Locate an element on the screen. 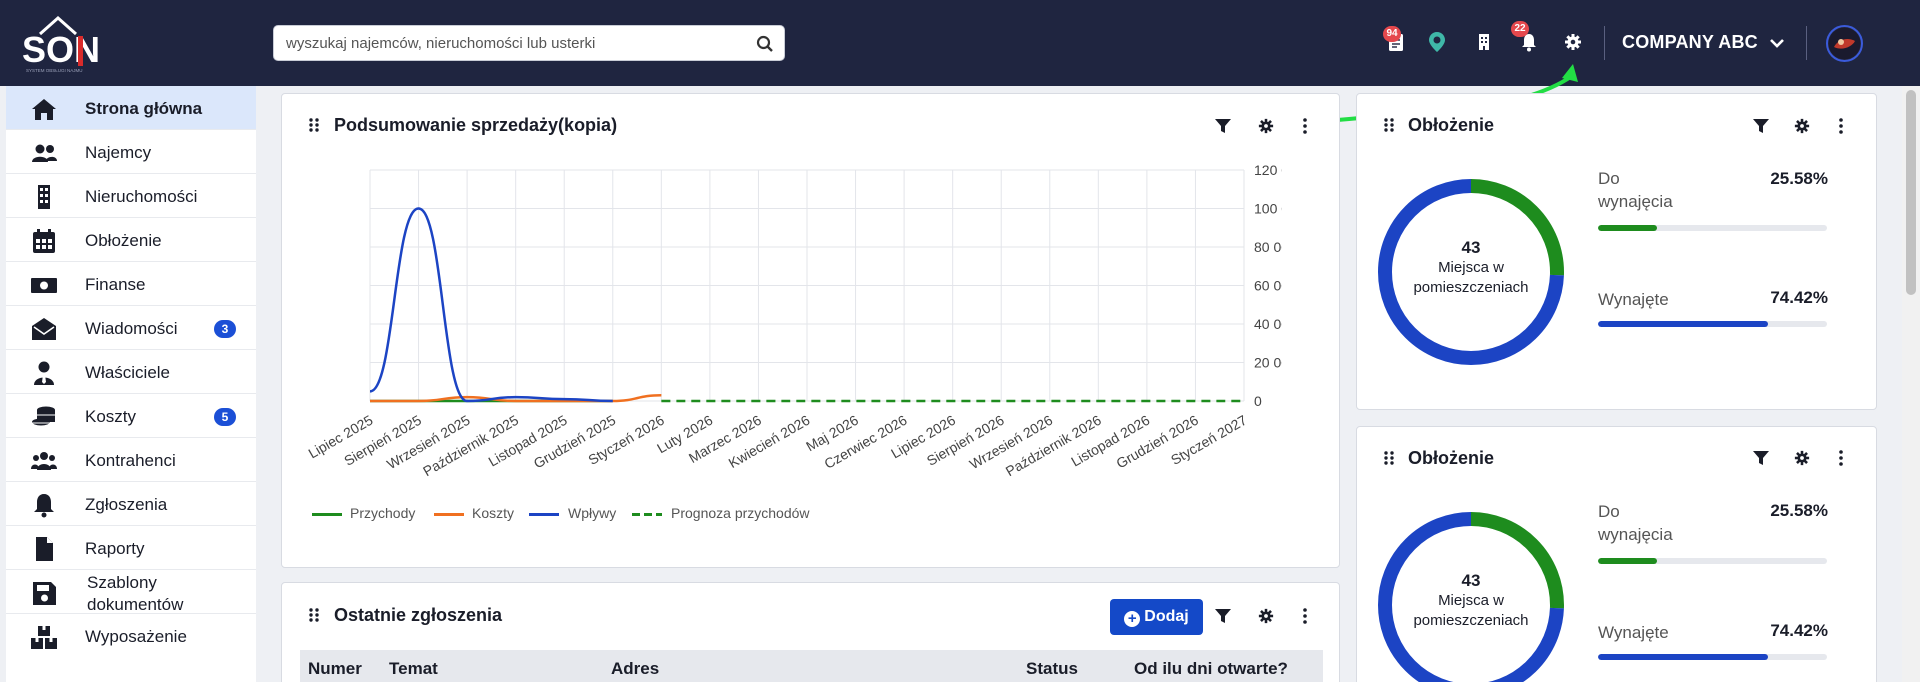  sidebar-item-owners: Właściciele is located at coordinates (131, 372).